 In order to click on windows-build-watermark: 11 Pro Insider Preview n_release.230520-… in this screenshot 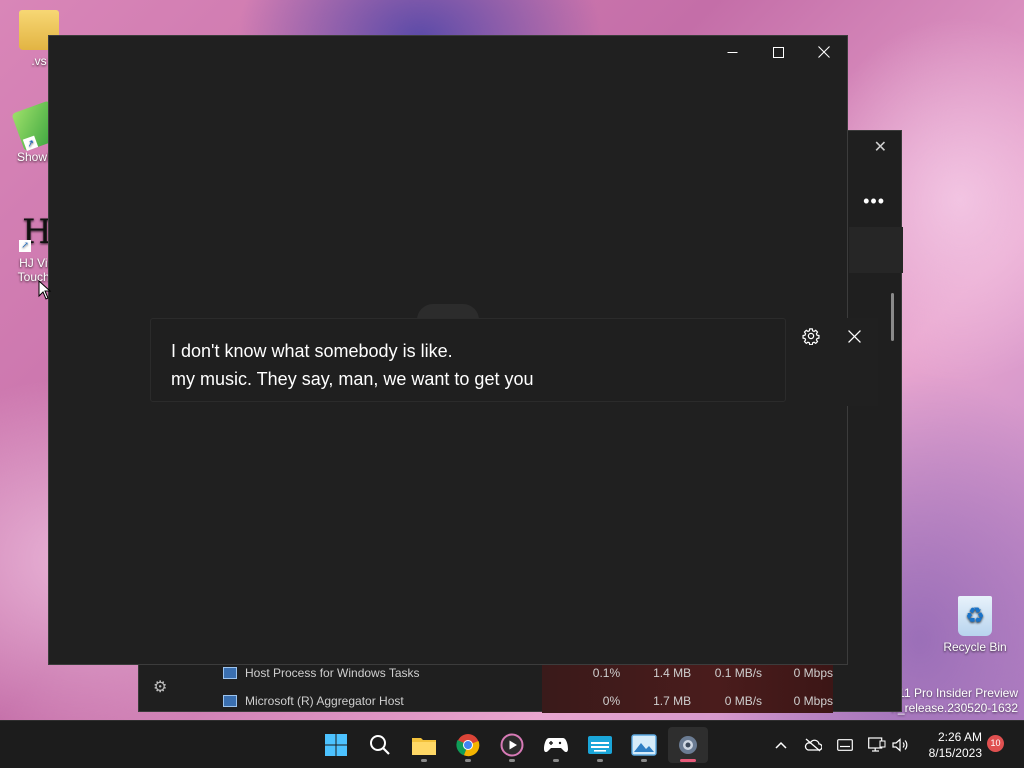, I will do `click(954, 701)`.